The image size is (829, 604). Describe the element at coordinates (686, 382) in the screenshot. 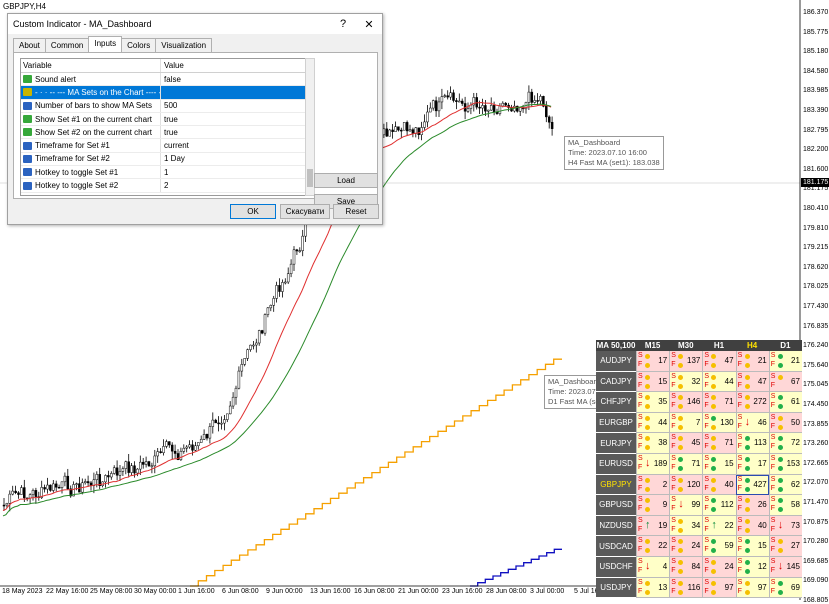

I see `signal-cell: S F 32` at that location.